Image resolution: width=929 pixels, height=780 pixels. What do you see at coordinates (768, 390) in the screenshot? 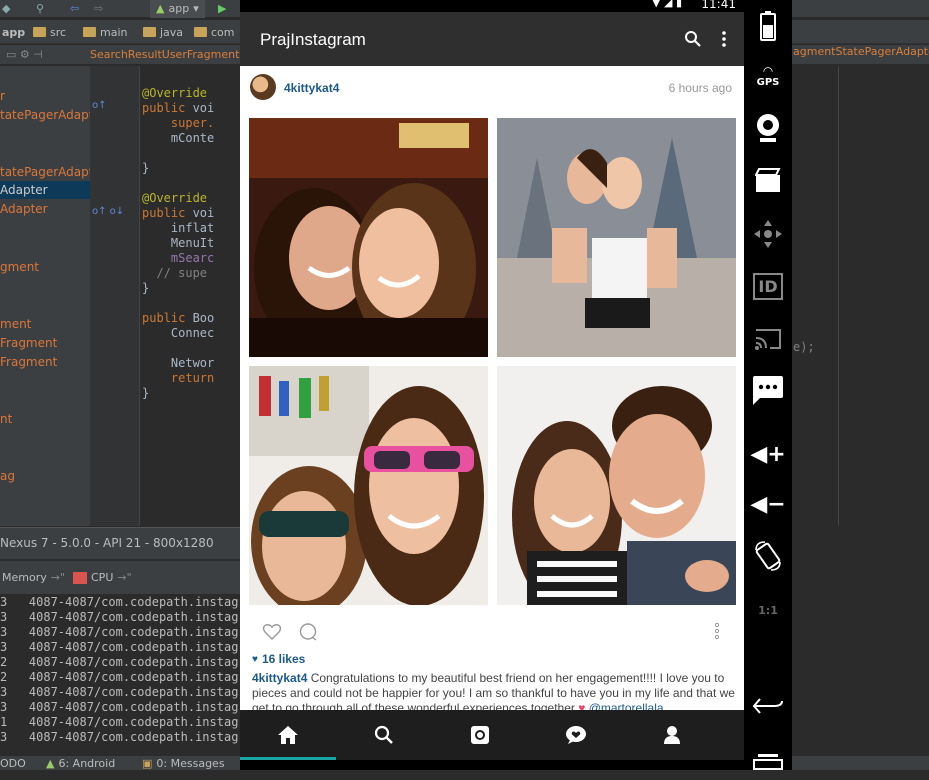
I see `sms-icon` at bounding box center [768, 390].